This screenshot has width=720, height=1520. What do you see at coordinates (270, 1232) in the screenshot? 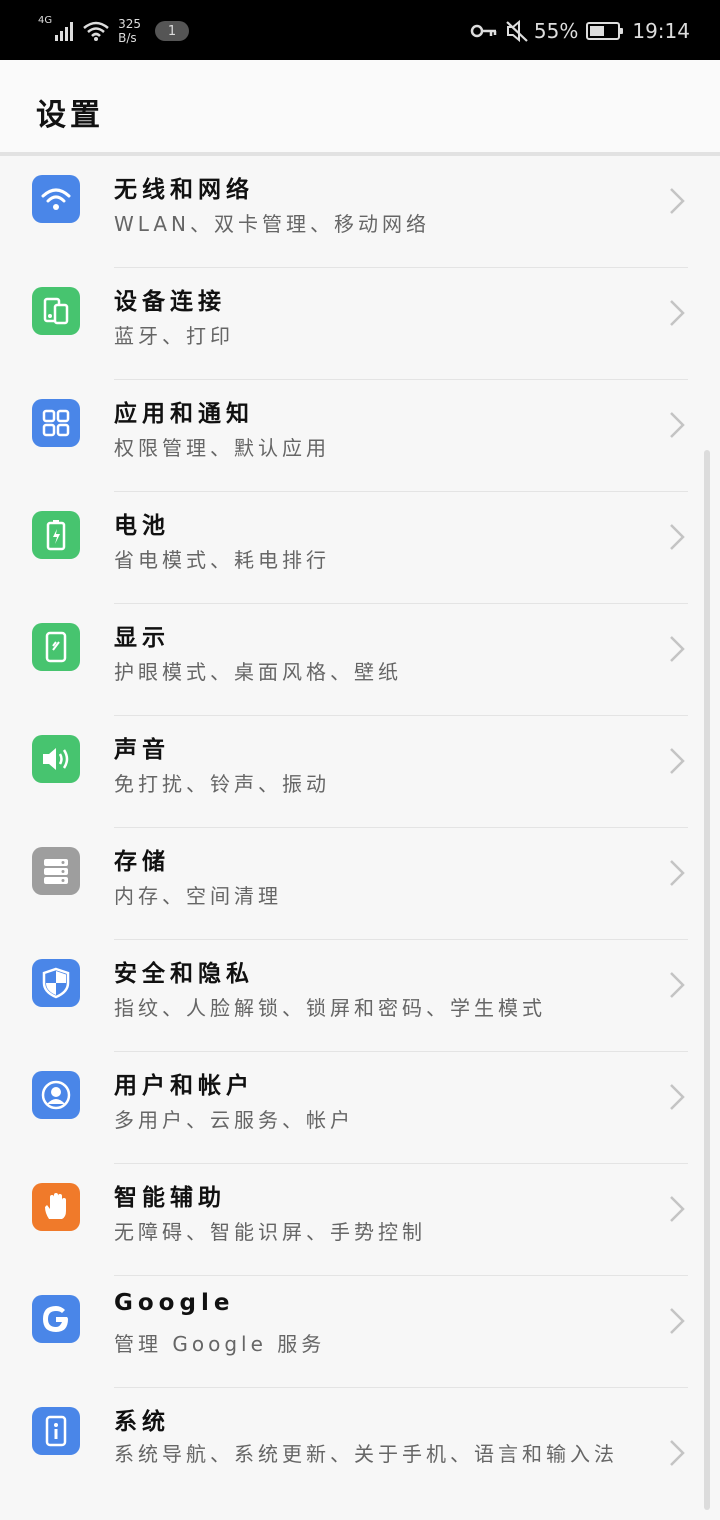
I see `settings-item-subtitle: 无障碍、智能识屏、手势控制` at bounding box center [270, 1232].